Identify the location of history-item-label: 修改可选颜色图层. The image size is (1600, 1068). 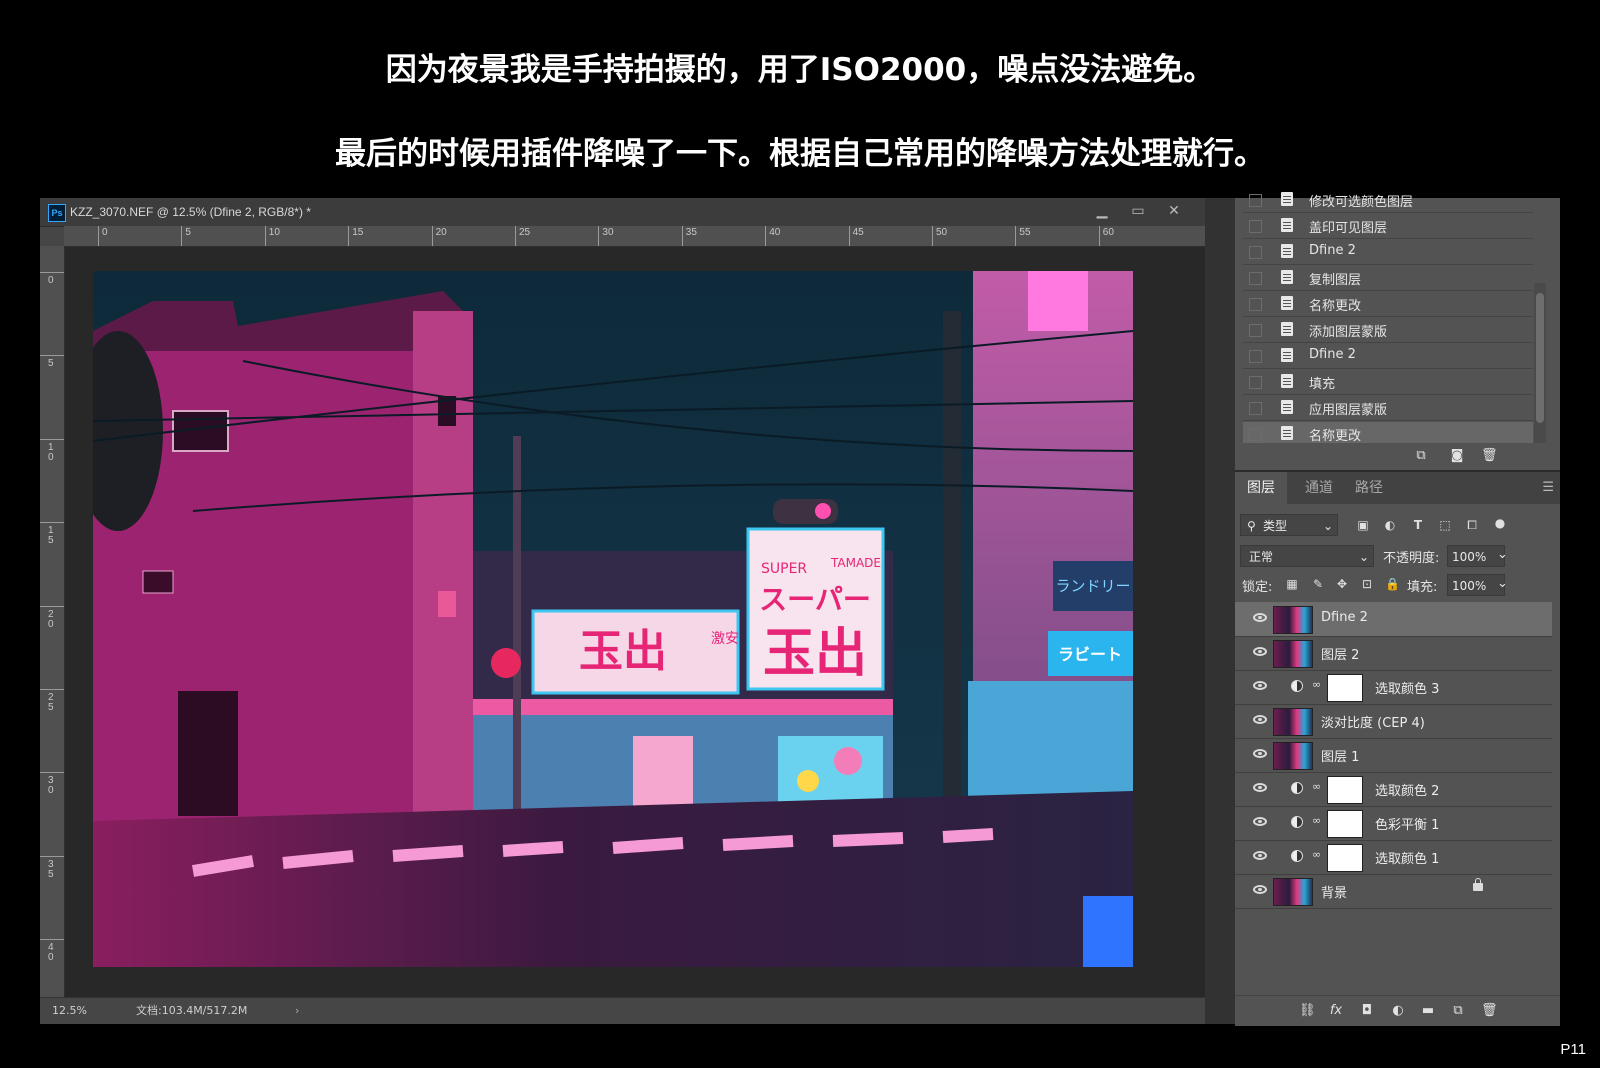
(1361, 202).